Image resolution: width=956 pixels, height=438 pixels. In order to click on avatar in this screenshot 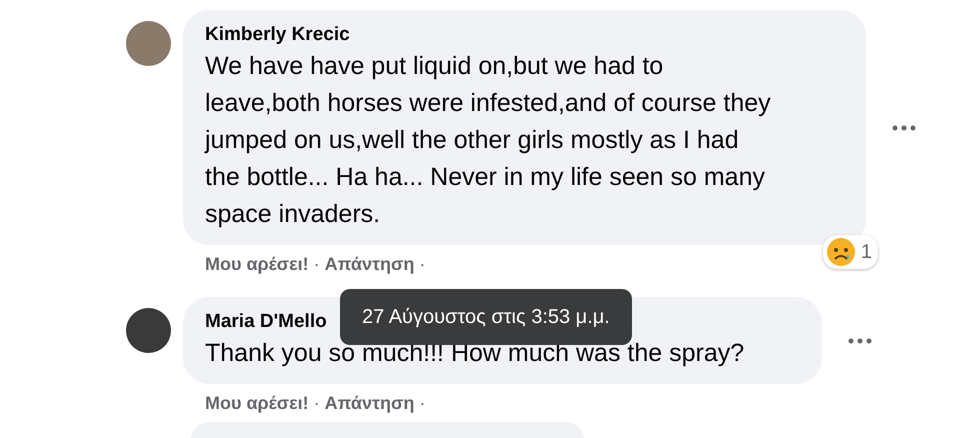, I will do `click(148, 330)`.